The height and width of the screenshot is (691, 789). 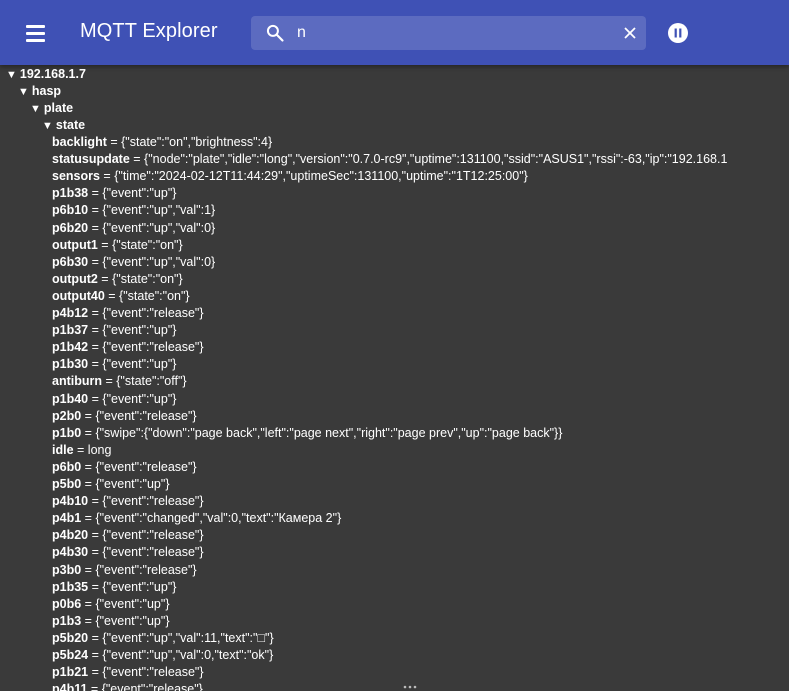 What do you see at coordinates (67, 569) in the screenshot?
I see `topic-name: p3b0` at bounding box center [67, 569].